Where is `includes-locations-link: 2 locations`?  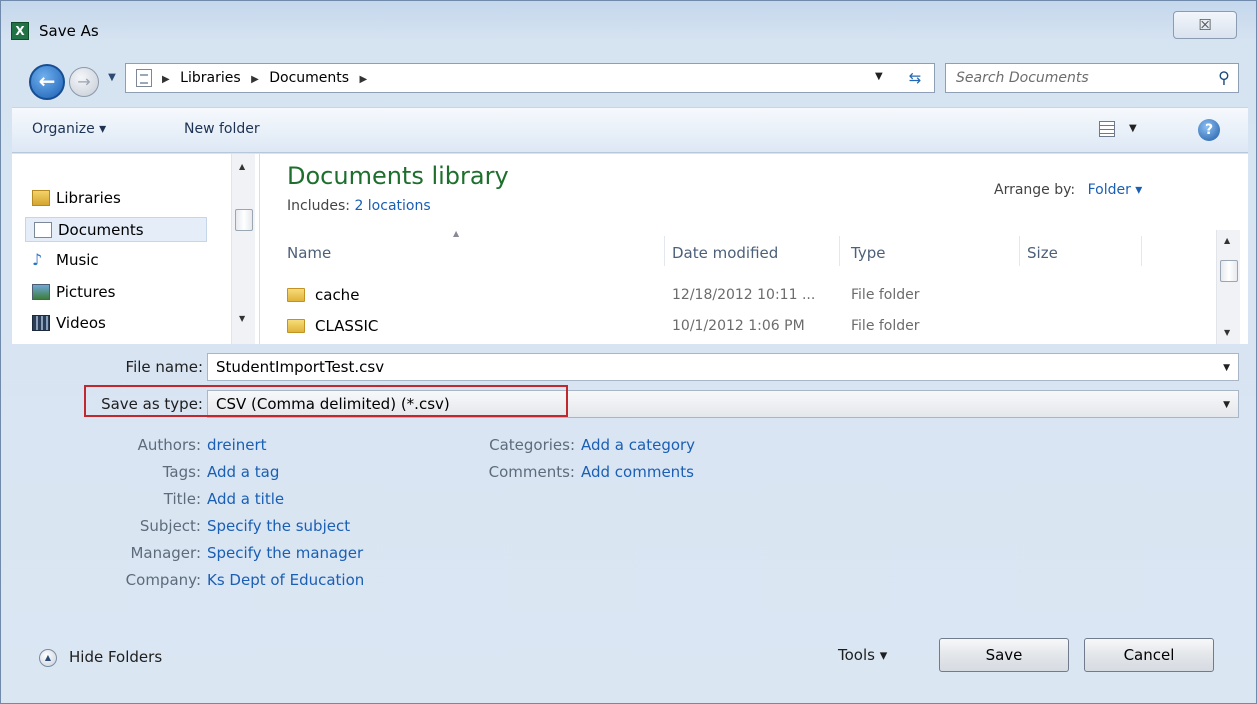 includes-locations-link: 2 locations is located at coordinates (392, 206).